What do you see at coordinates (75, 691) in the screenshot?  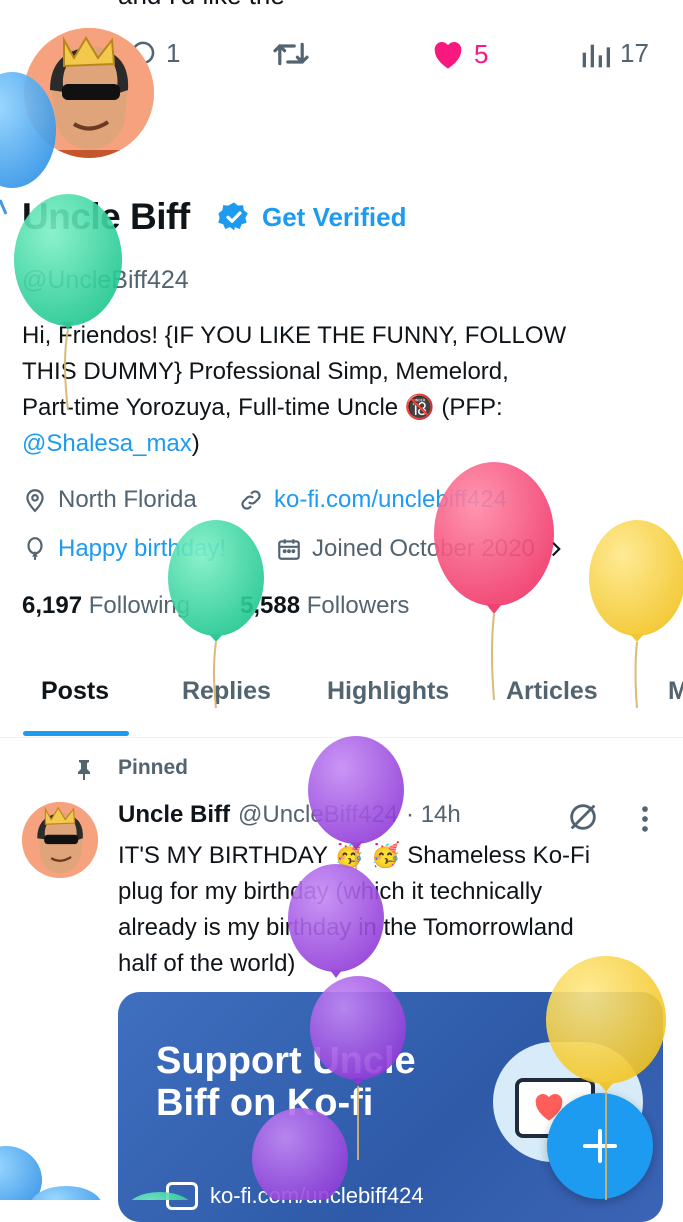 I see `tab-posts: Posts` at bounding box center [75, 691].